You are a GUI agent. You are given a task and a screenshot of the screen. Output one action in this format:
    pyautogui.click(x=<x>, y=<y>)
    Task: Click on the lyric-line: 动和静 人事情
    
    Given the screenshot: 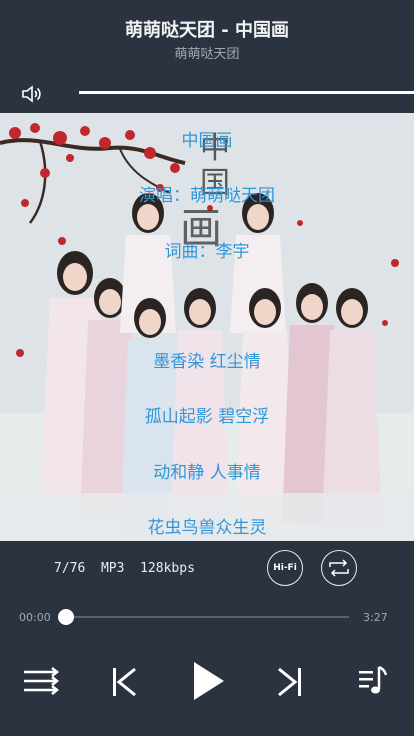 What is the action you would take?
    pyautogui.click(x=207, y=473)
    